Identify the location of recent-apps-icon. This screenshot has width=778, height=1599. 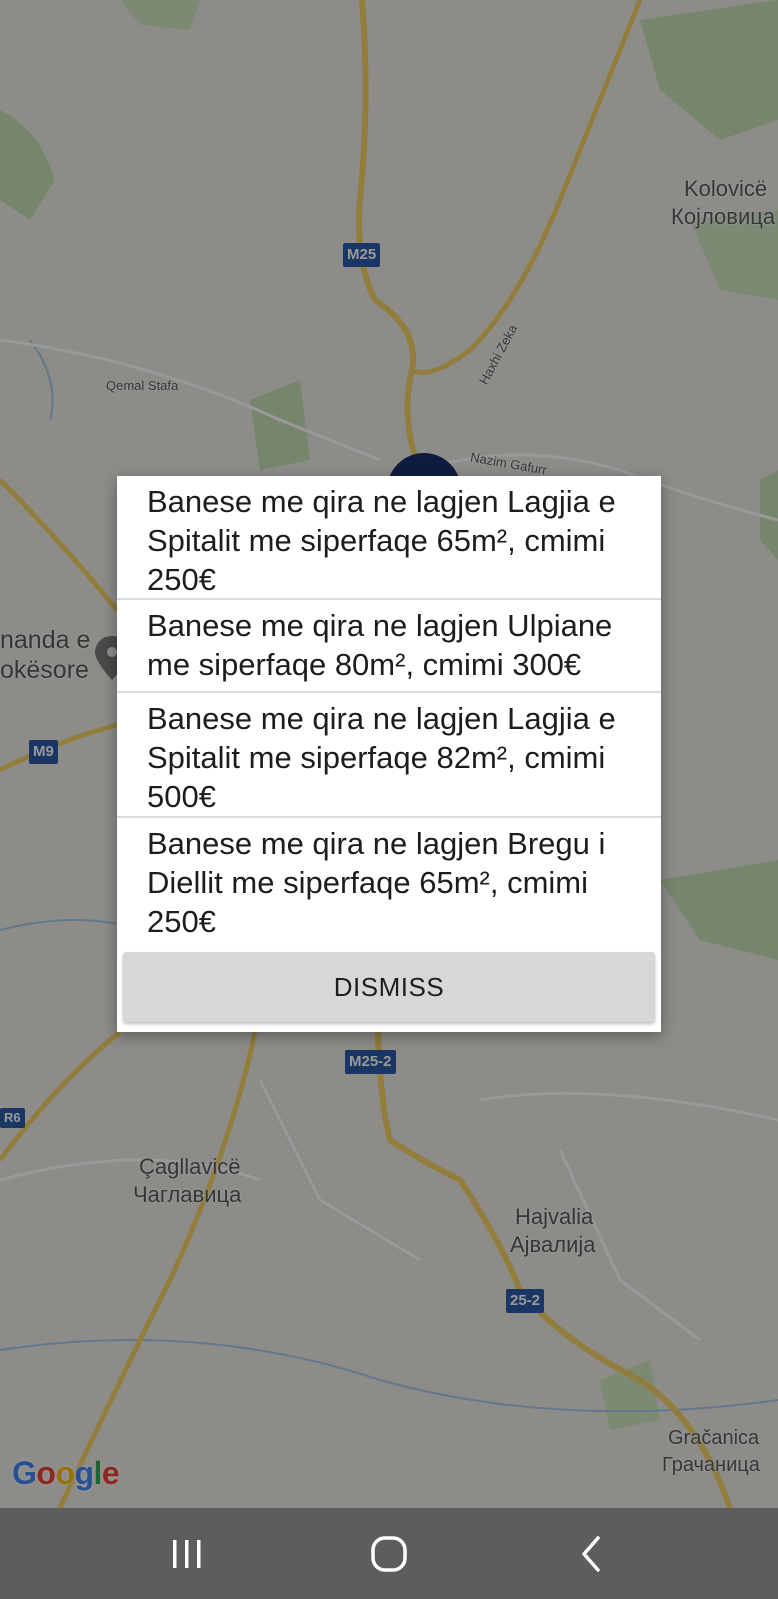
(187, 1553).